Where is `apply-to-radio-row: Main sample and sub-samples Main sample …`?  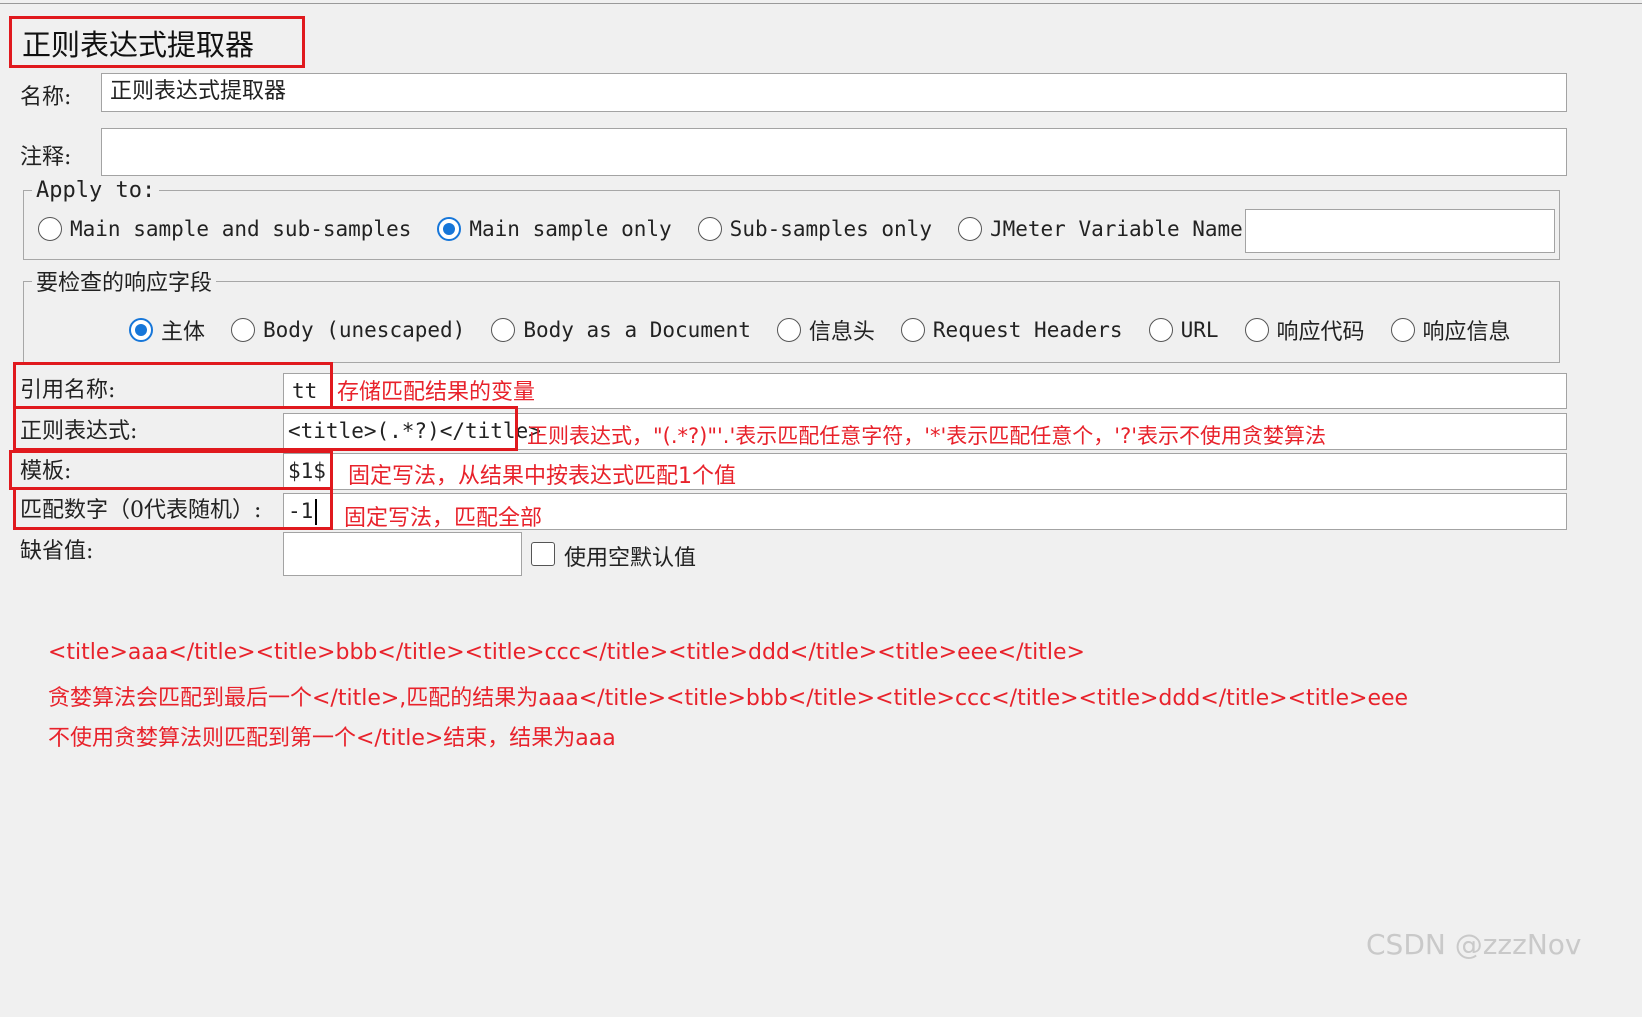 apply-to-radio-row: Main sample and sub-samples Main sample … is located at coordinates (697, 229).